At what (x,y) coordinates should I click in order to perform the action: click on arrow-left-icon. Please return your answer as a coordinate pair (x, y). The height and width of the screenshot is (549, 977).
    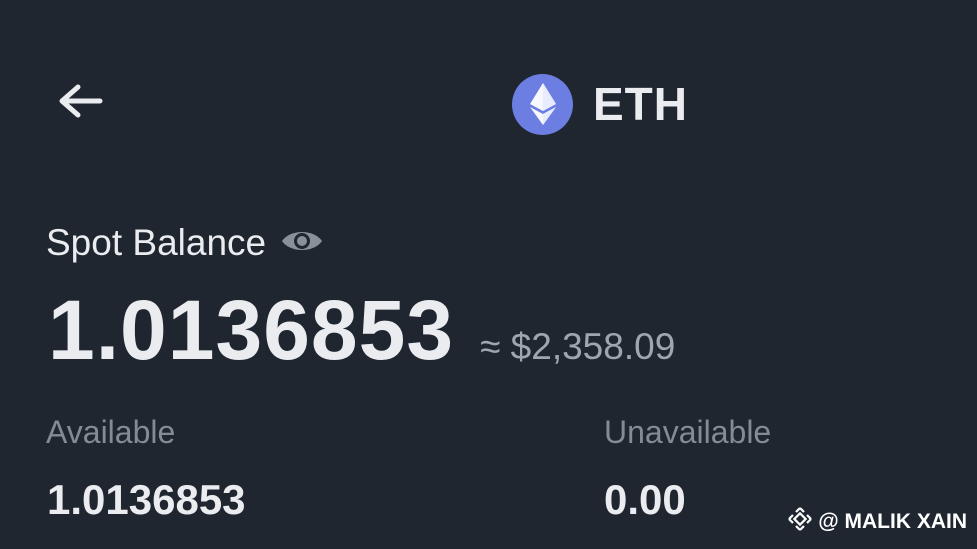
    Looking at the image, I should click on (80, 103).